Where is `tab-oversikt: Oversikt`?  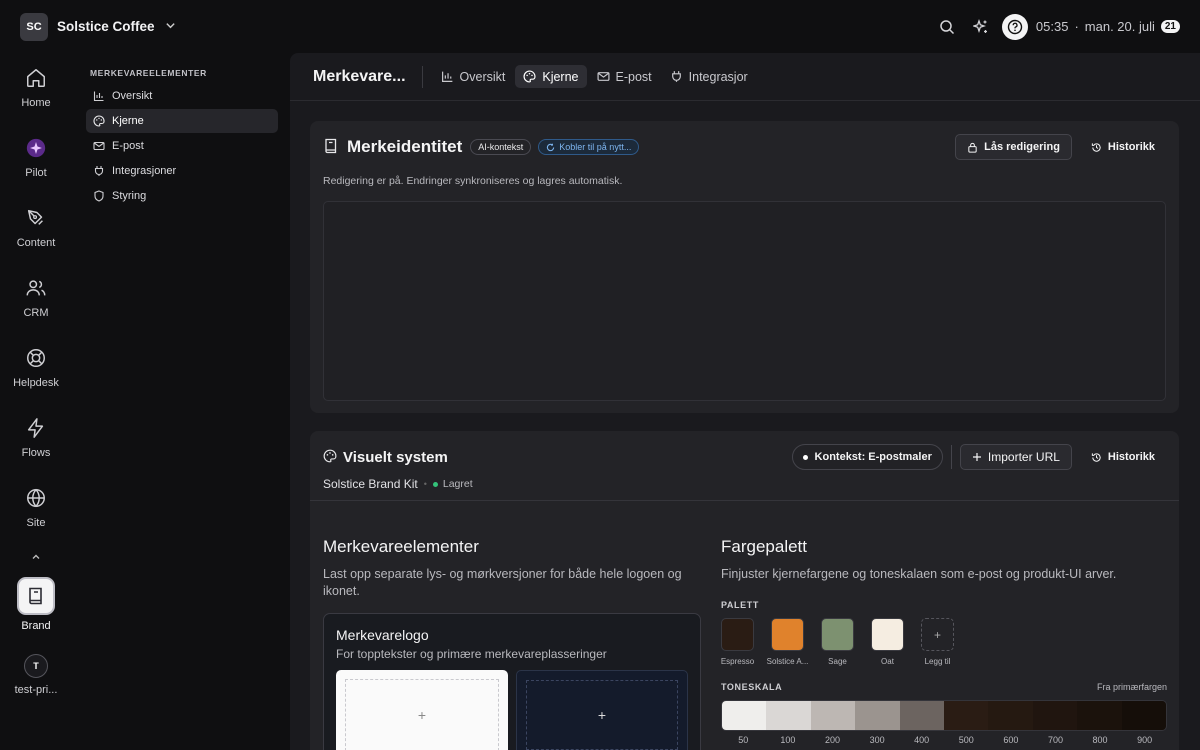 tab-oversikt: Oversikt is located at coordinates (473, 76).